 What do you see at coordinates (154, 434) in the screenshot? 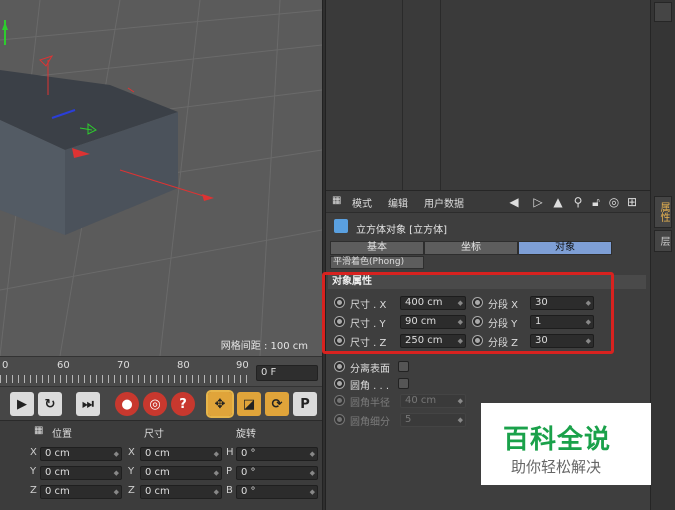
I see `size-header: 尺寸` at bounding box center [154, 434].